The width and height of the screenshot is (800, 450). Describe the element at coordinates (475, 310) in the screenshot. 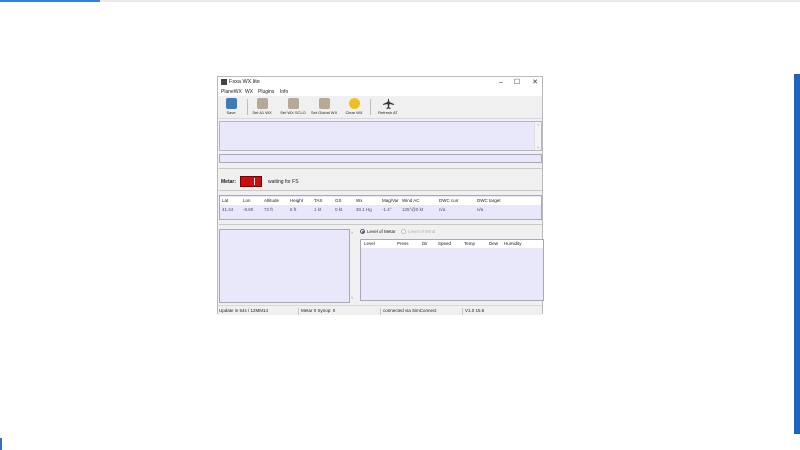

I see `status-version: V1.0 15.5` at that location.